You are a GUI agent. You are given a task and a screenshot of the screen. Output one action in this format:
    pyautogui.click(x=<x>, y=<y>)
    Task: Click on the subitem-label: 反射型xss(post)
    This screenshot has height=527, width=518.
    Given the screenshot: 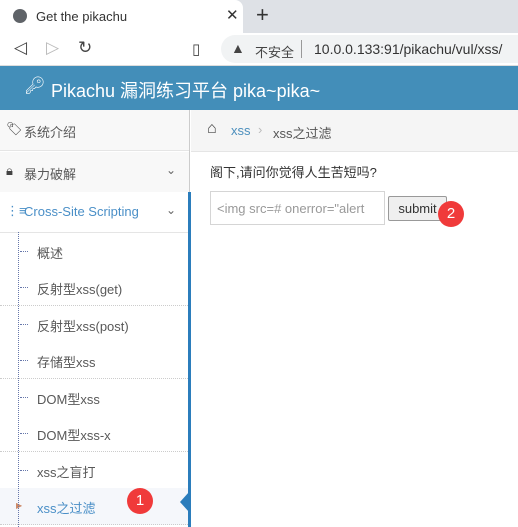 What is the action you would take?
    pyautogui.click(x=83, y=326)
    